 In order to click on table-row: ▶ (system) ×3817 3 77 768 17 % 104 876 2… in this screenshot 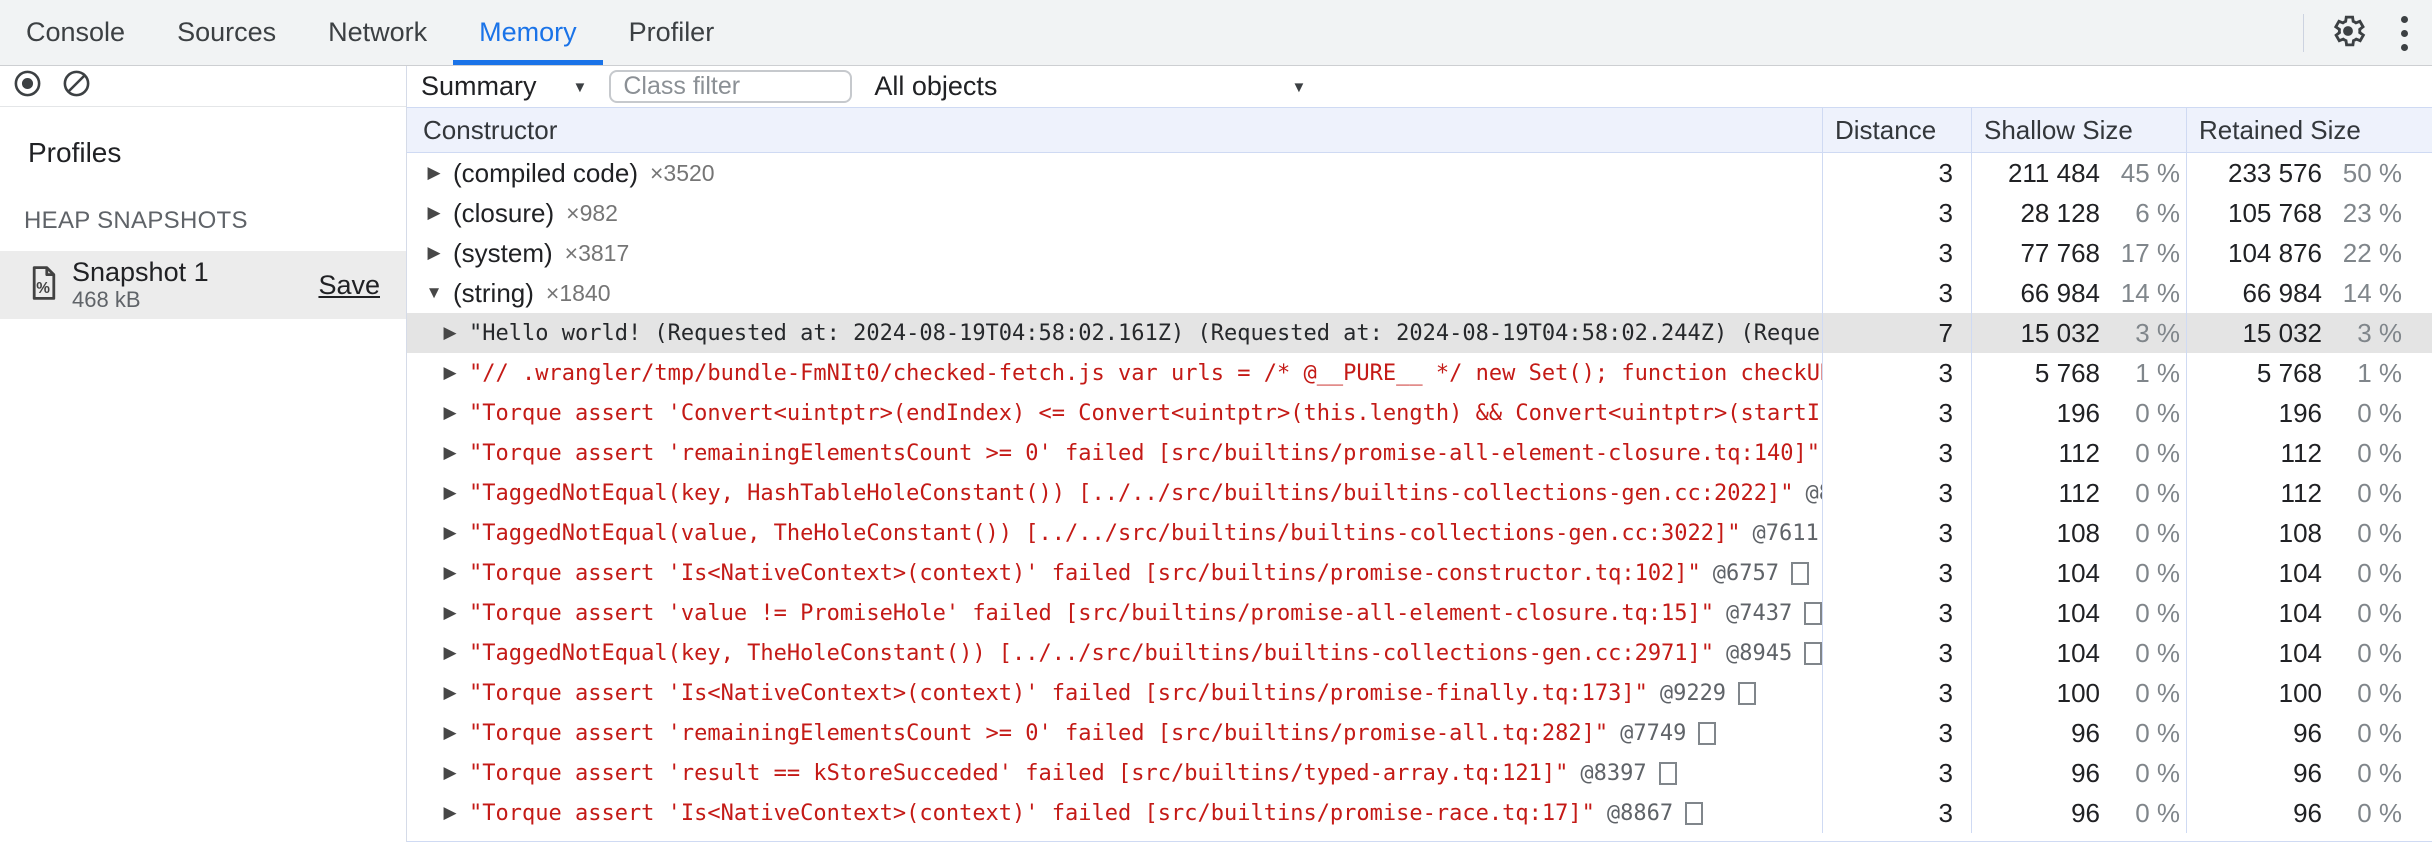, I will do `click(1419, 253)`.